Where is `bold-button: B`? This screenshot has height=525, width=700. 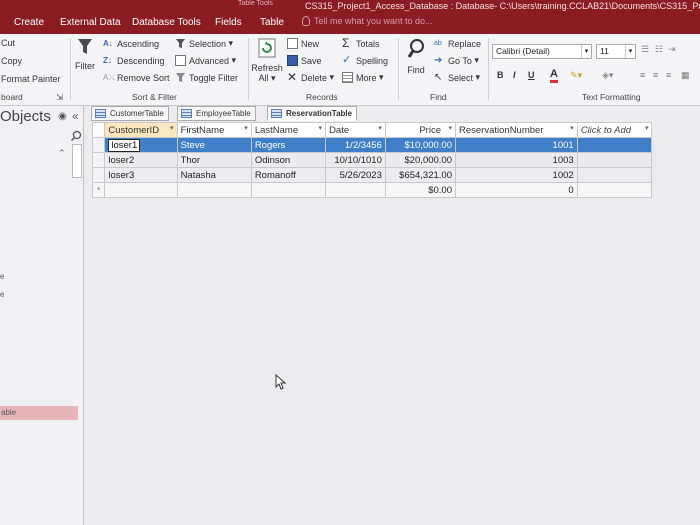
bold-button: B is located at coordinates (500, 75).